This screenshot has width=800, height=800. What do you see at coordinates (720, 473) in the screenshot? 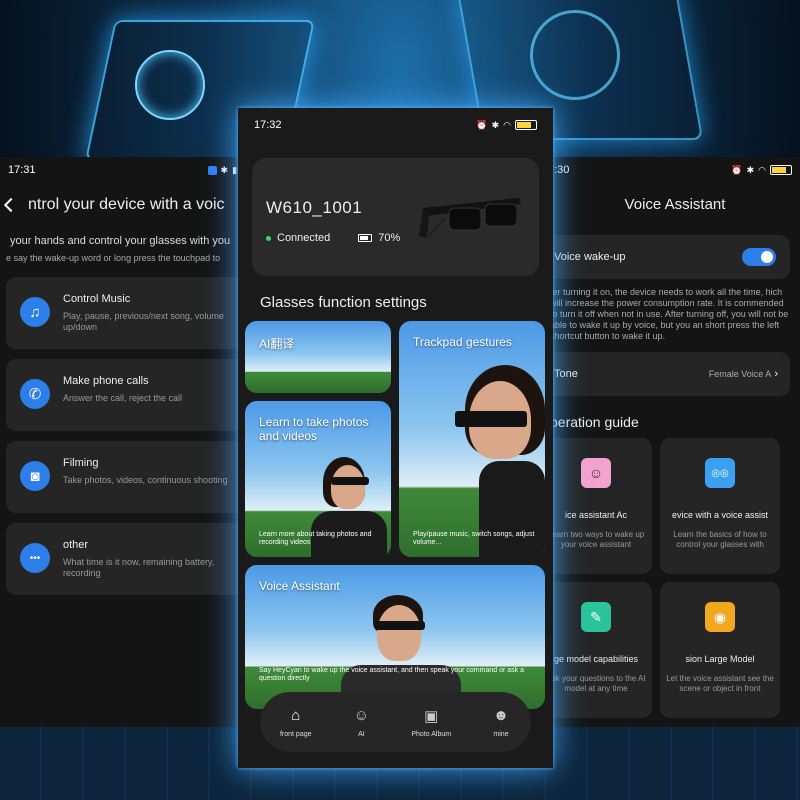
I see `glasses-icon: ◎◎` at bounding box center [720, 473].